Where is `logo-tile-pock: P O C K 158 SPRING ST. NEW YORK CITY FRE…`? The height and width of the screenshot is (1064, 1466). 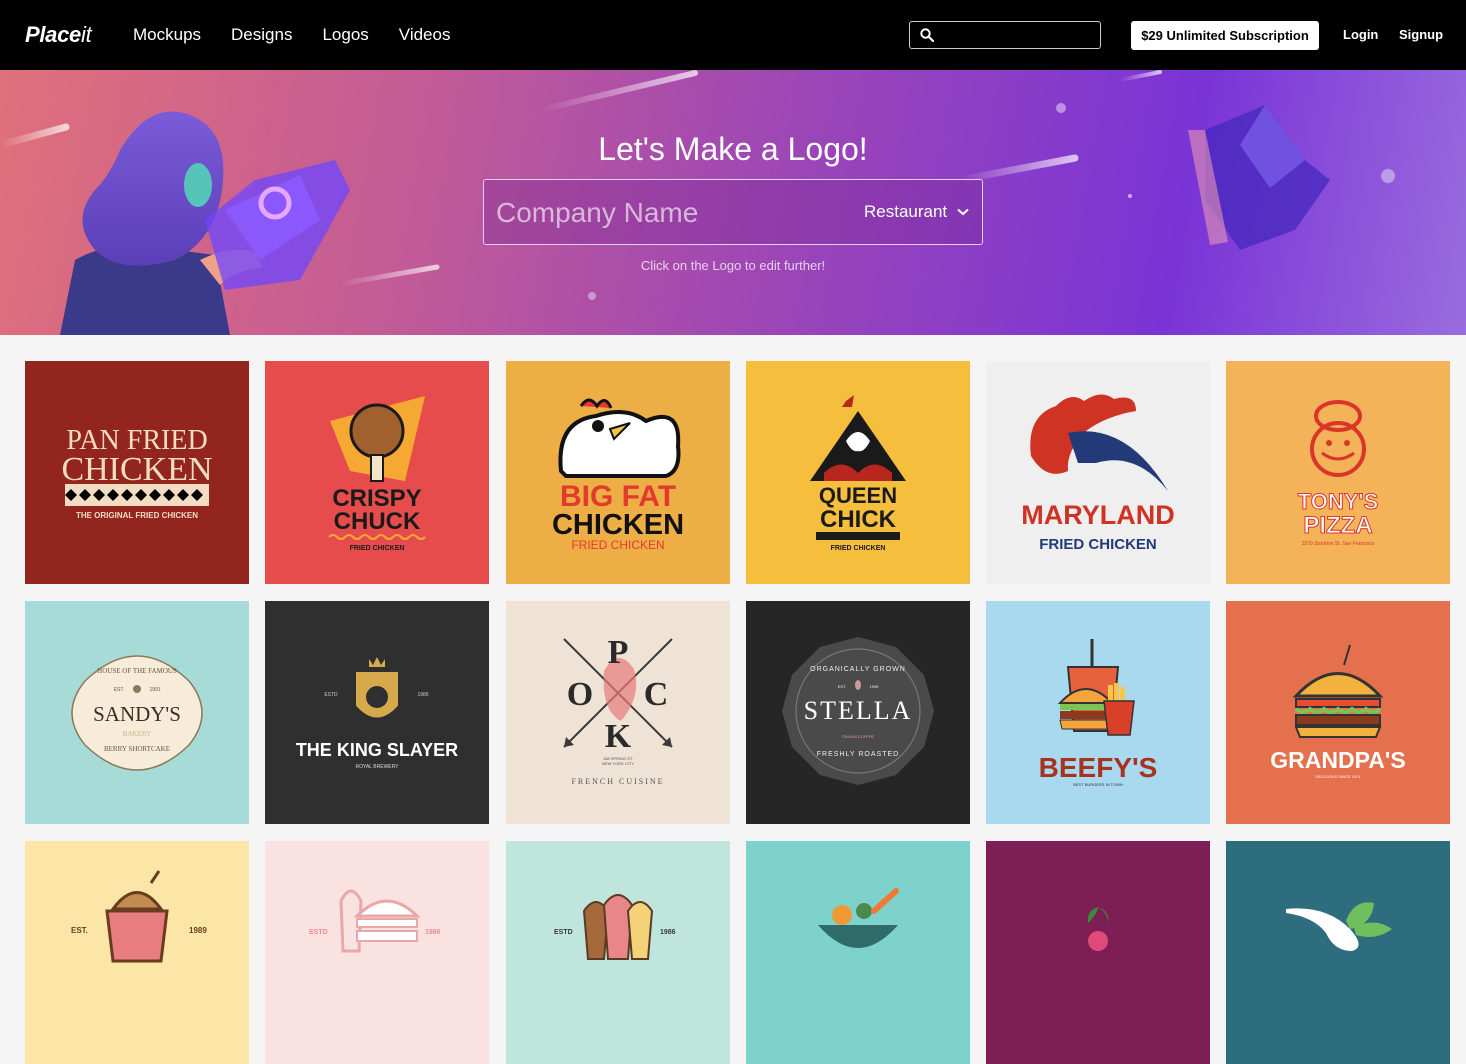
logo-tile-pock: P O C K 158 SPRING ST. NEW YORK CITY FRE… is located at coordinates (618, 712).